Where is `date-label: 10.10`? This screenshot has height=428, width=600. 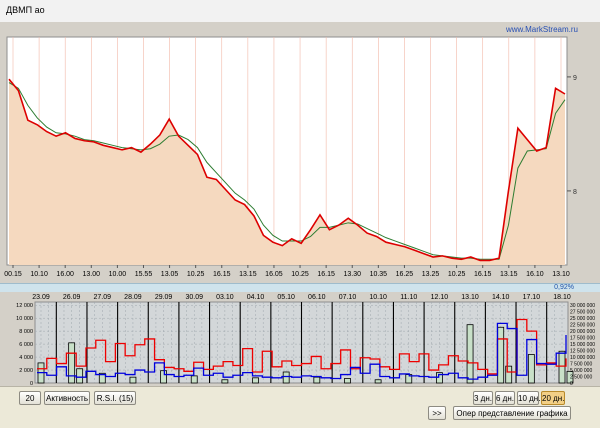 date-label: 10.10 is located at coordinates (378, 297).